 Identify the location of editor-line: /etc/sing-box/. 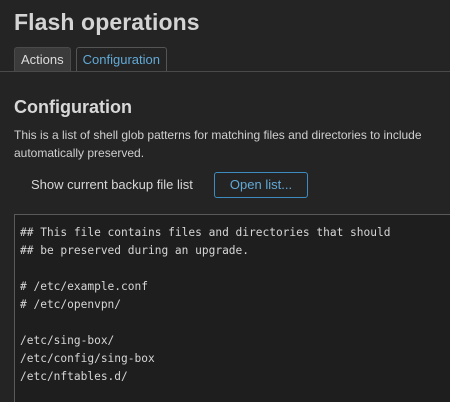
(67, 340).